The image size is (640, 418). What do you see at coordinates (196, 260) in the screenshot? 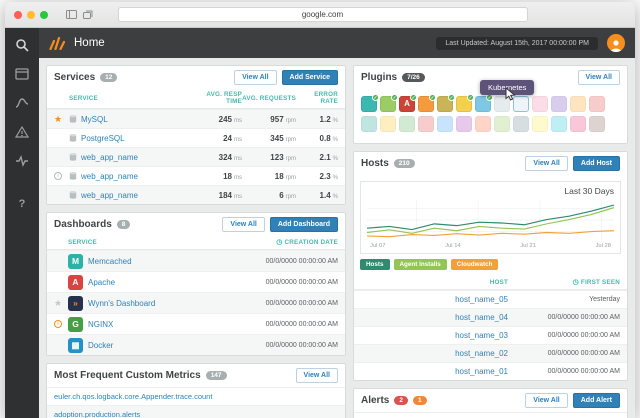
I see `table-row: M Memcached 00/0/0000 00:00:00 AM` at bounding box center [196, 260].